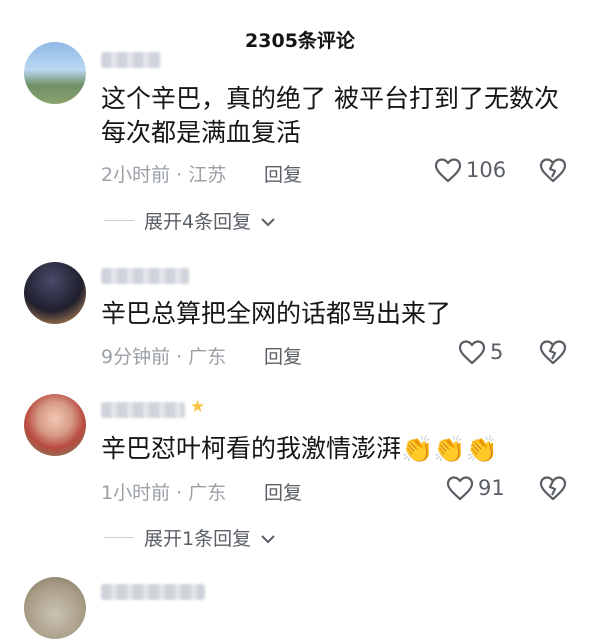 The height and width of the screenshot is (639, 600). I want to click on comments-panel-title: 2305条评论, so click(300, 41).